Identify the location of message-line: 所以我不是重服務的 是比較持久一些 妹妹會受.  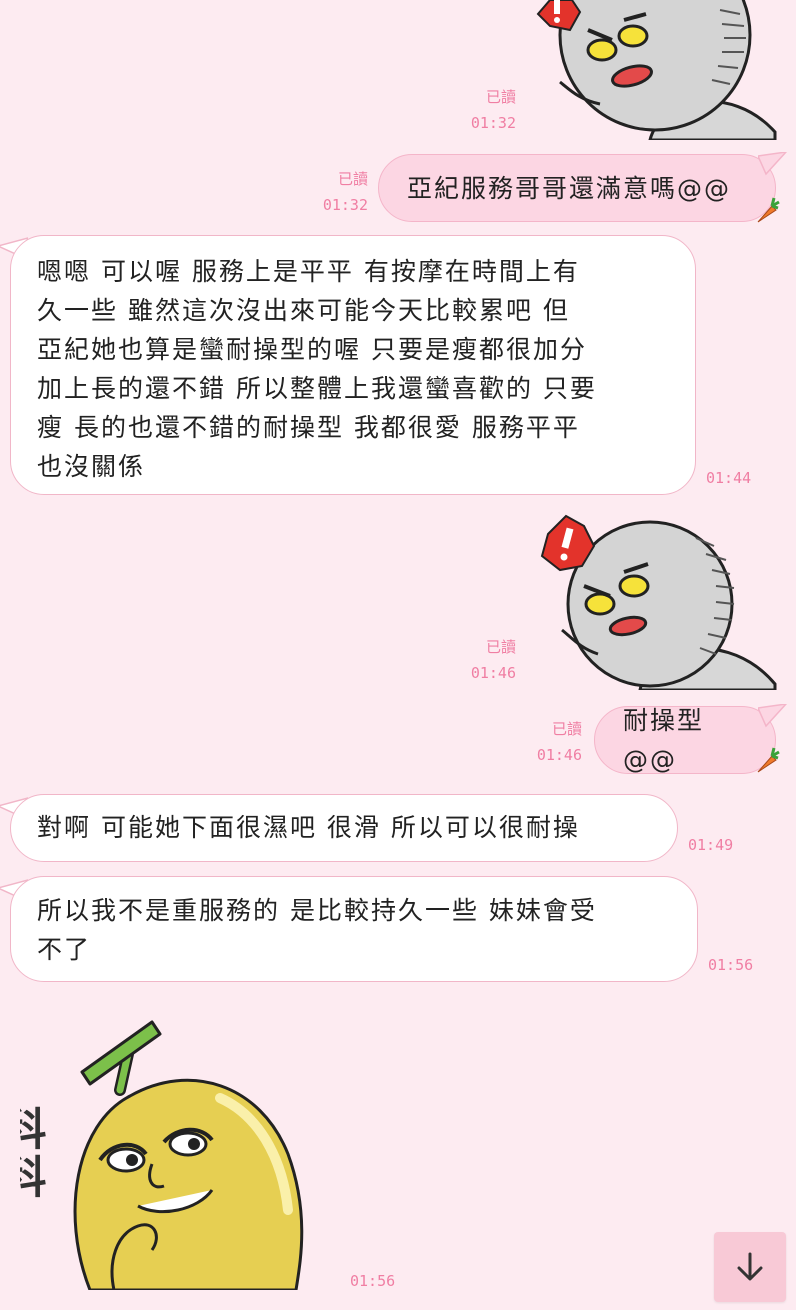
(317, 910).